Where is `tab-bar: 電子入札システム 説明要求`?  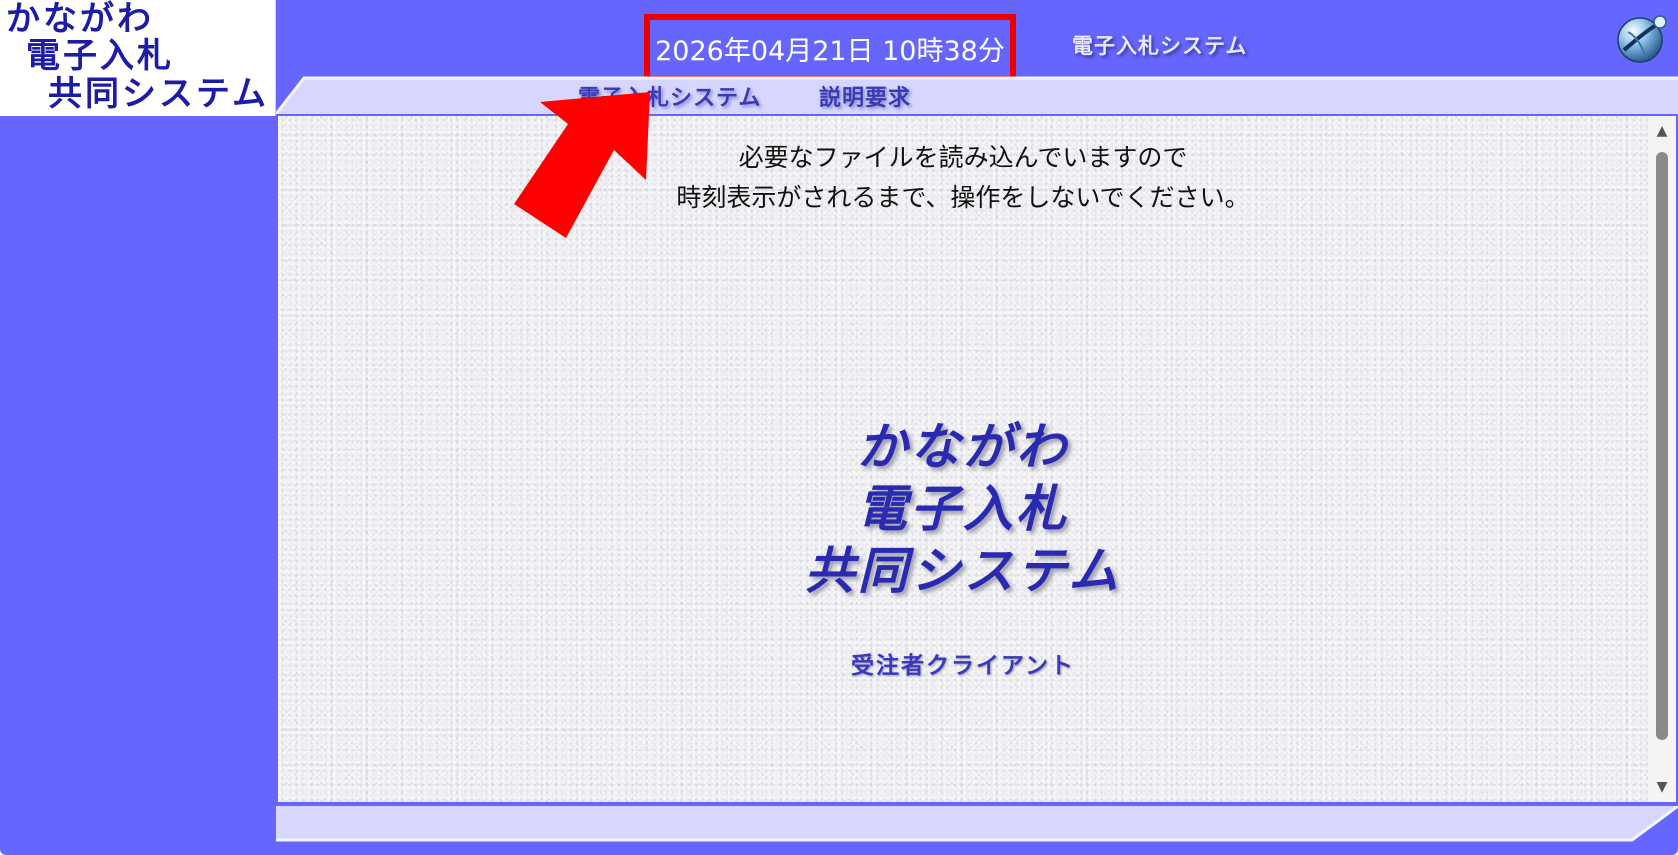
tab-bar: 電子入札システム 説明要求 is located at coordinates (977, 94).